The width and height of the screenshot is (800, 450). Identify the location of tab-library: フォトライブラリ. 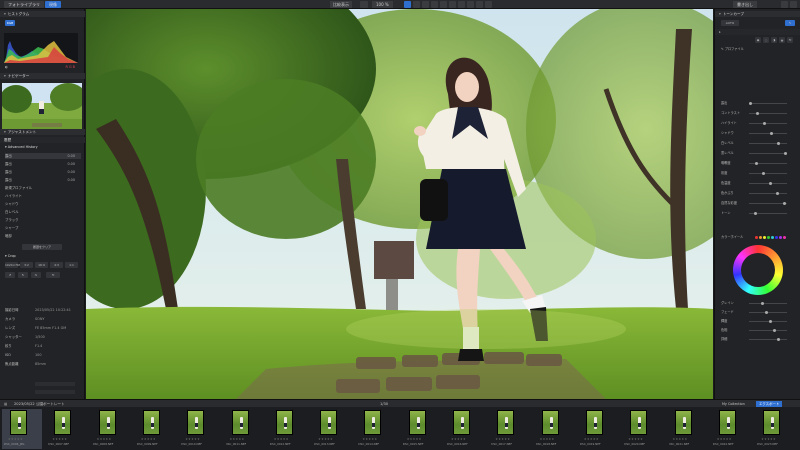
(24, 4).